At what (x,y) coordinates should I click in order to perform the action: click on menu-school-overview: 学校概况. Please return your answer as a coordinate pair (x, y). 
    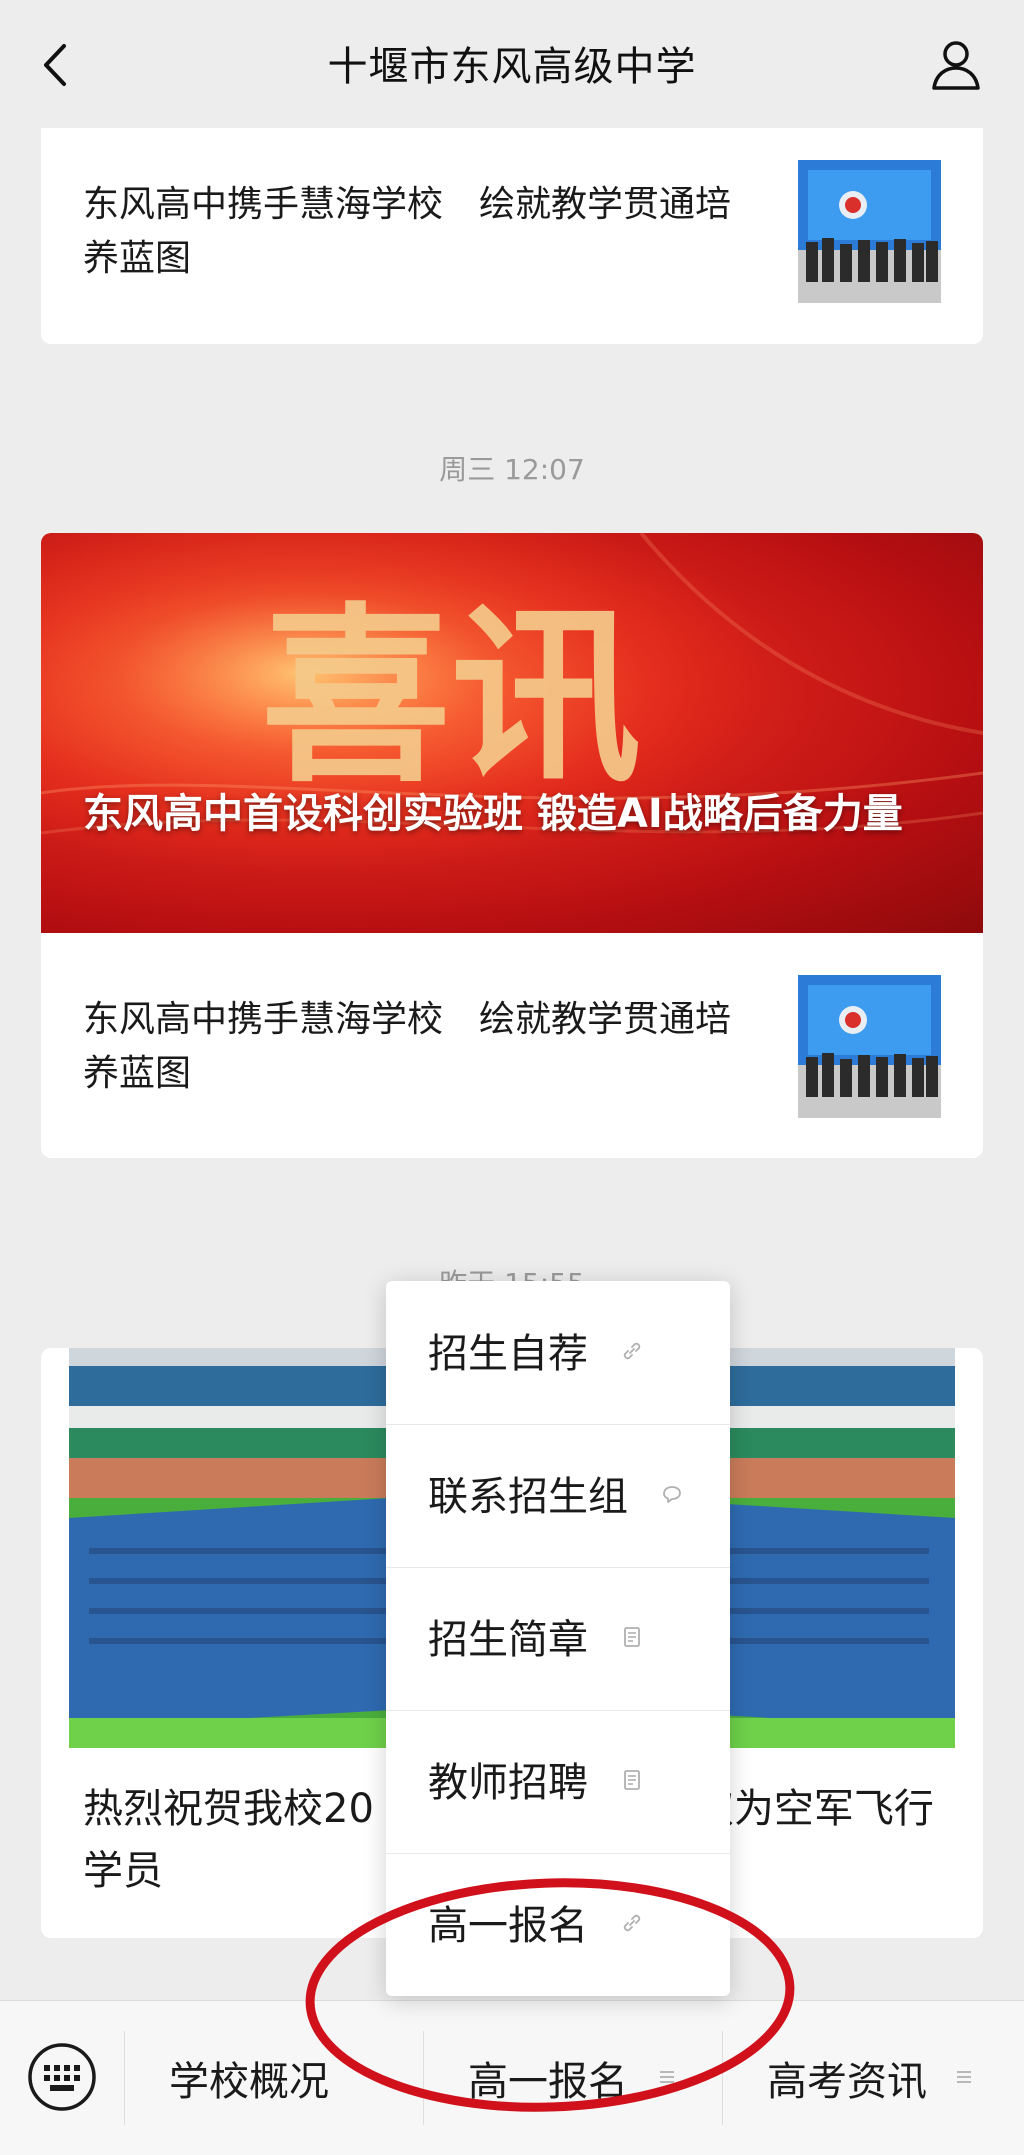
    Looking at the image, I should click on (274, 2078).